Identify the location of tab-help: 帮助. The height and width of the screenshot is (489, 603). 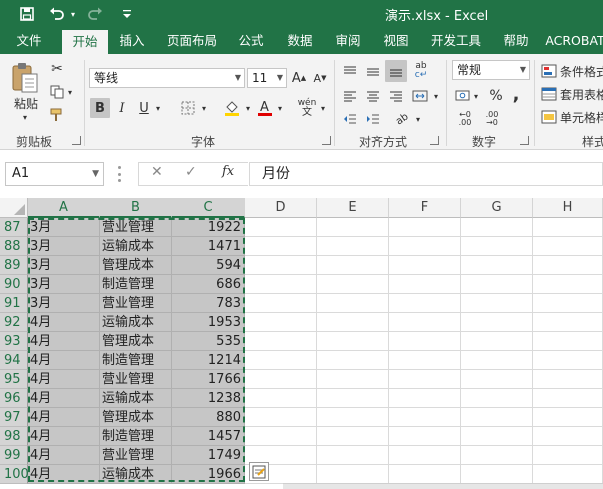
(516, 41).